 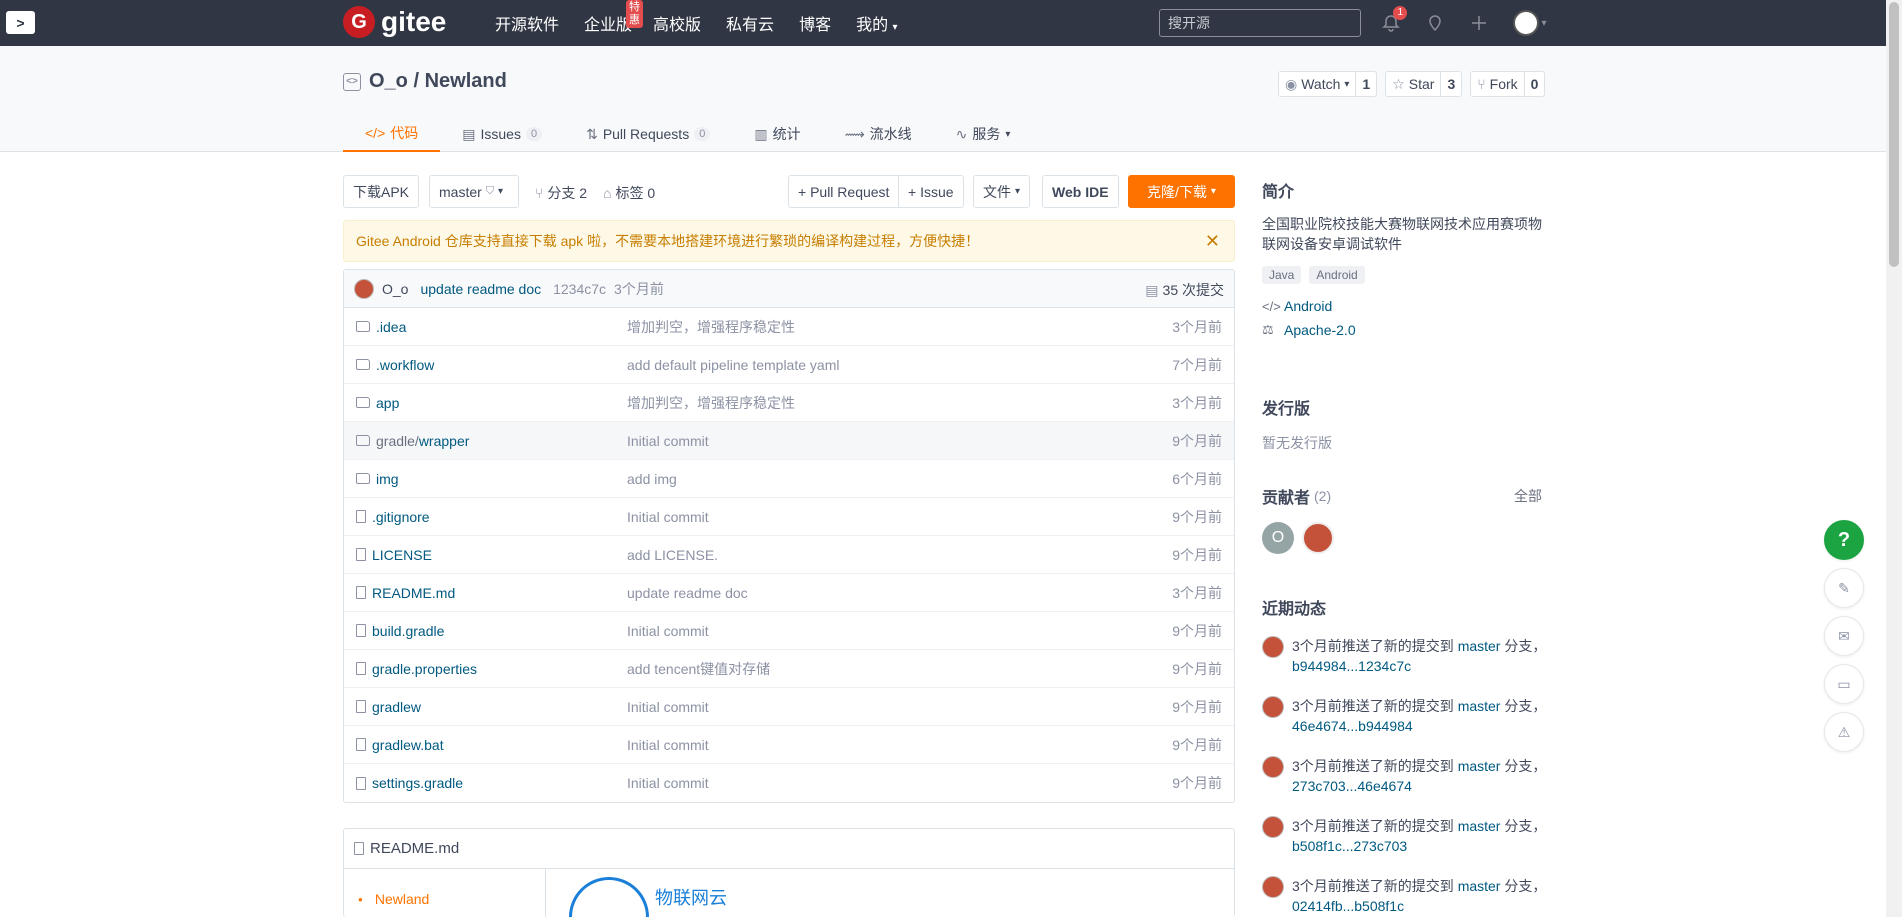 What do you see at coordinates (789, 517) in the screenshot?
I see `table-row: .gitignore Initial commit 9个月前` at bounding box center [789, 517].